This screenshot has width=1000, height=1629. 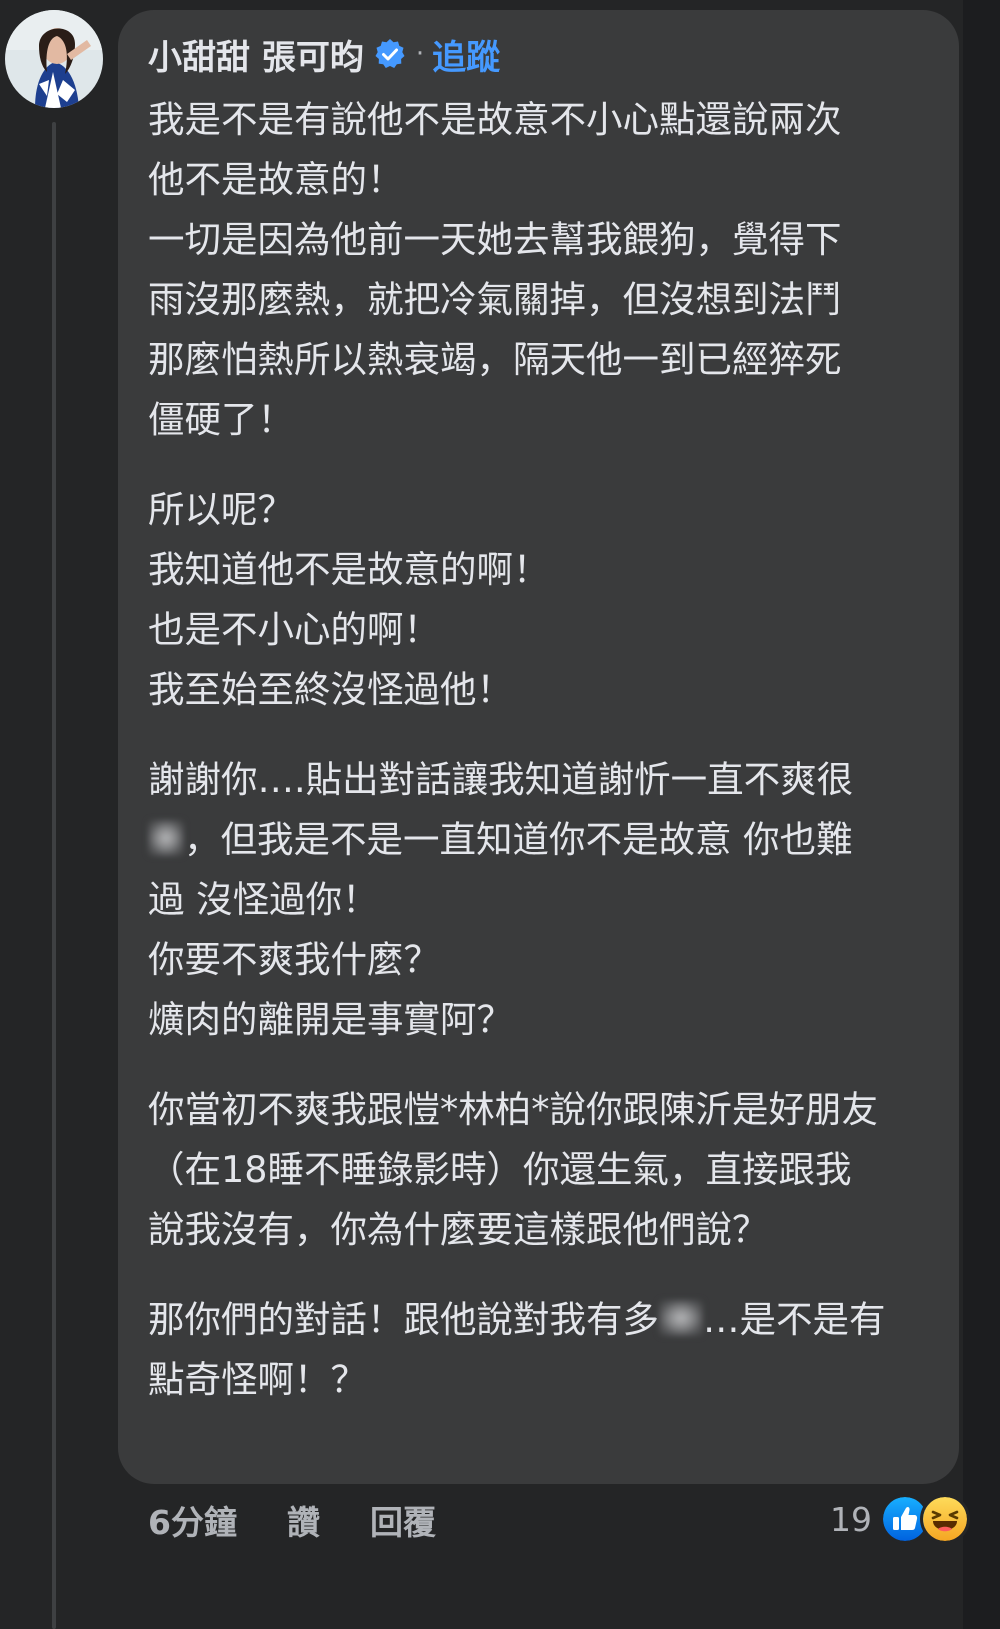 What do you see at coordinates (349, 569) in the screenshot?
I see `text-line: 我知道他不是故意的啊！` at bounding box center [349, 569].